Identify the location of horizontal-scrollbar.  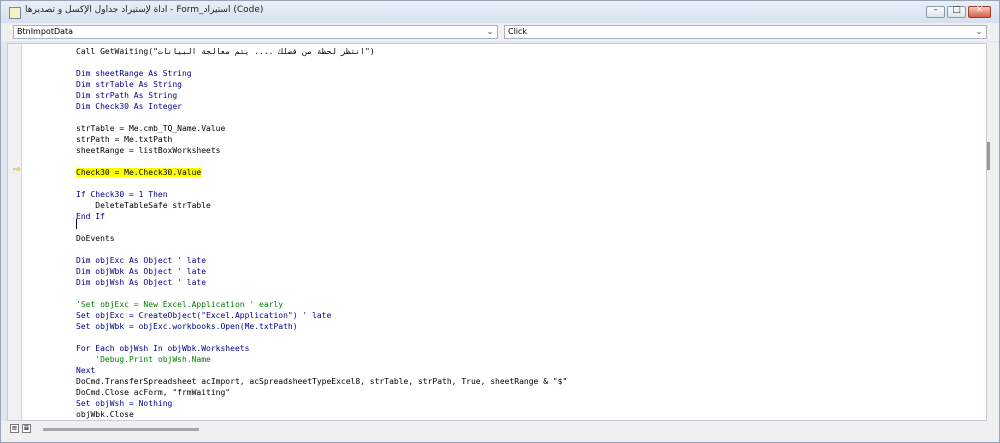
(121, 429).